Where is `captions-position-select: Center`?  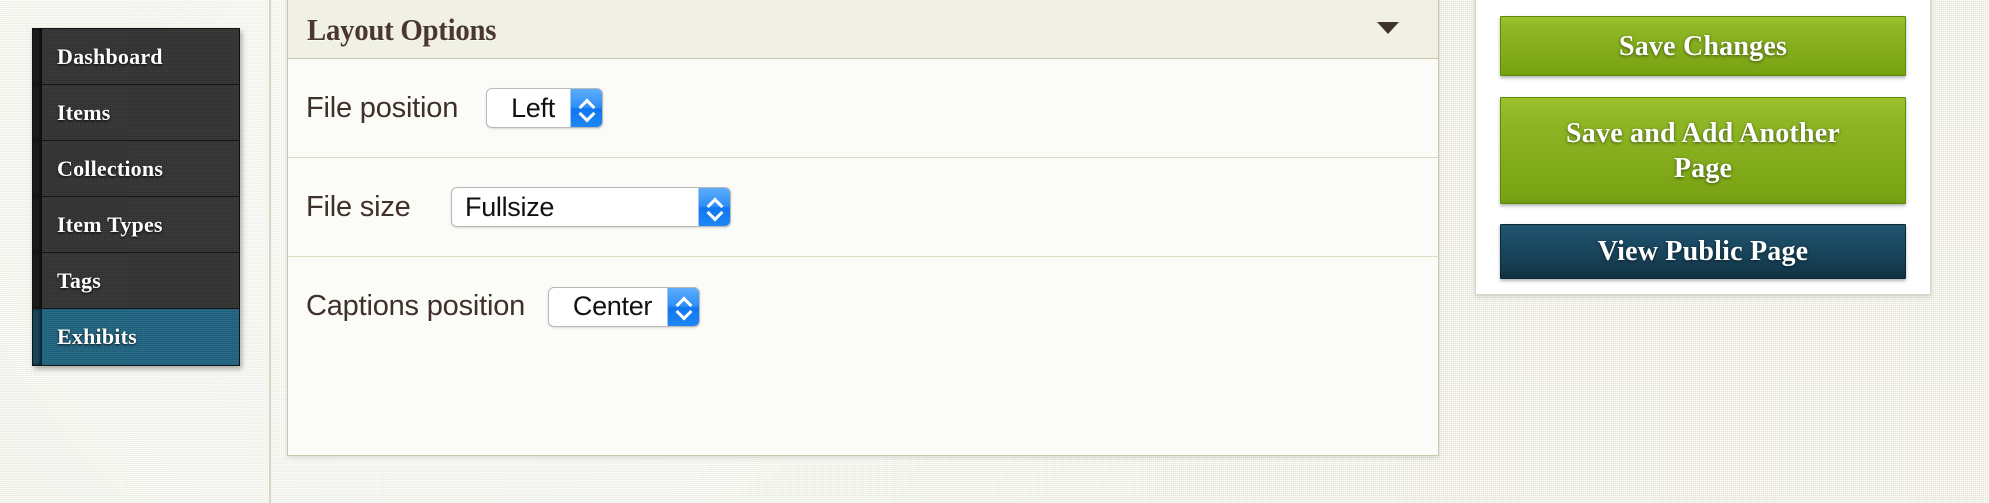
captions-position-select: Center is located at coordinates (624, 306).